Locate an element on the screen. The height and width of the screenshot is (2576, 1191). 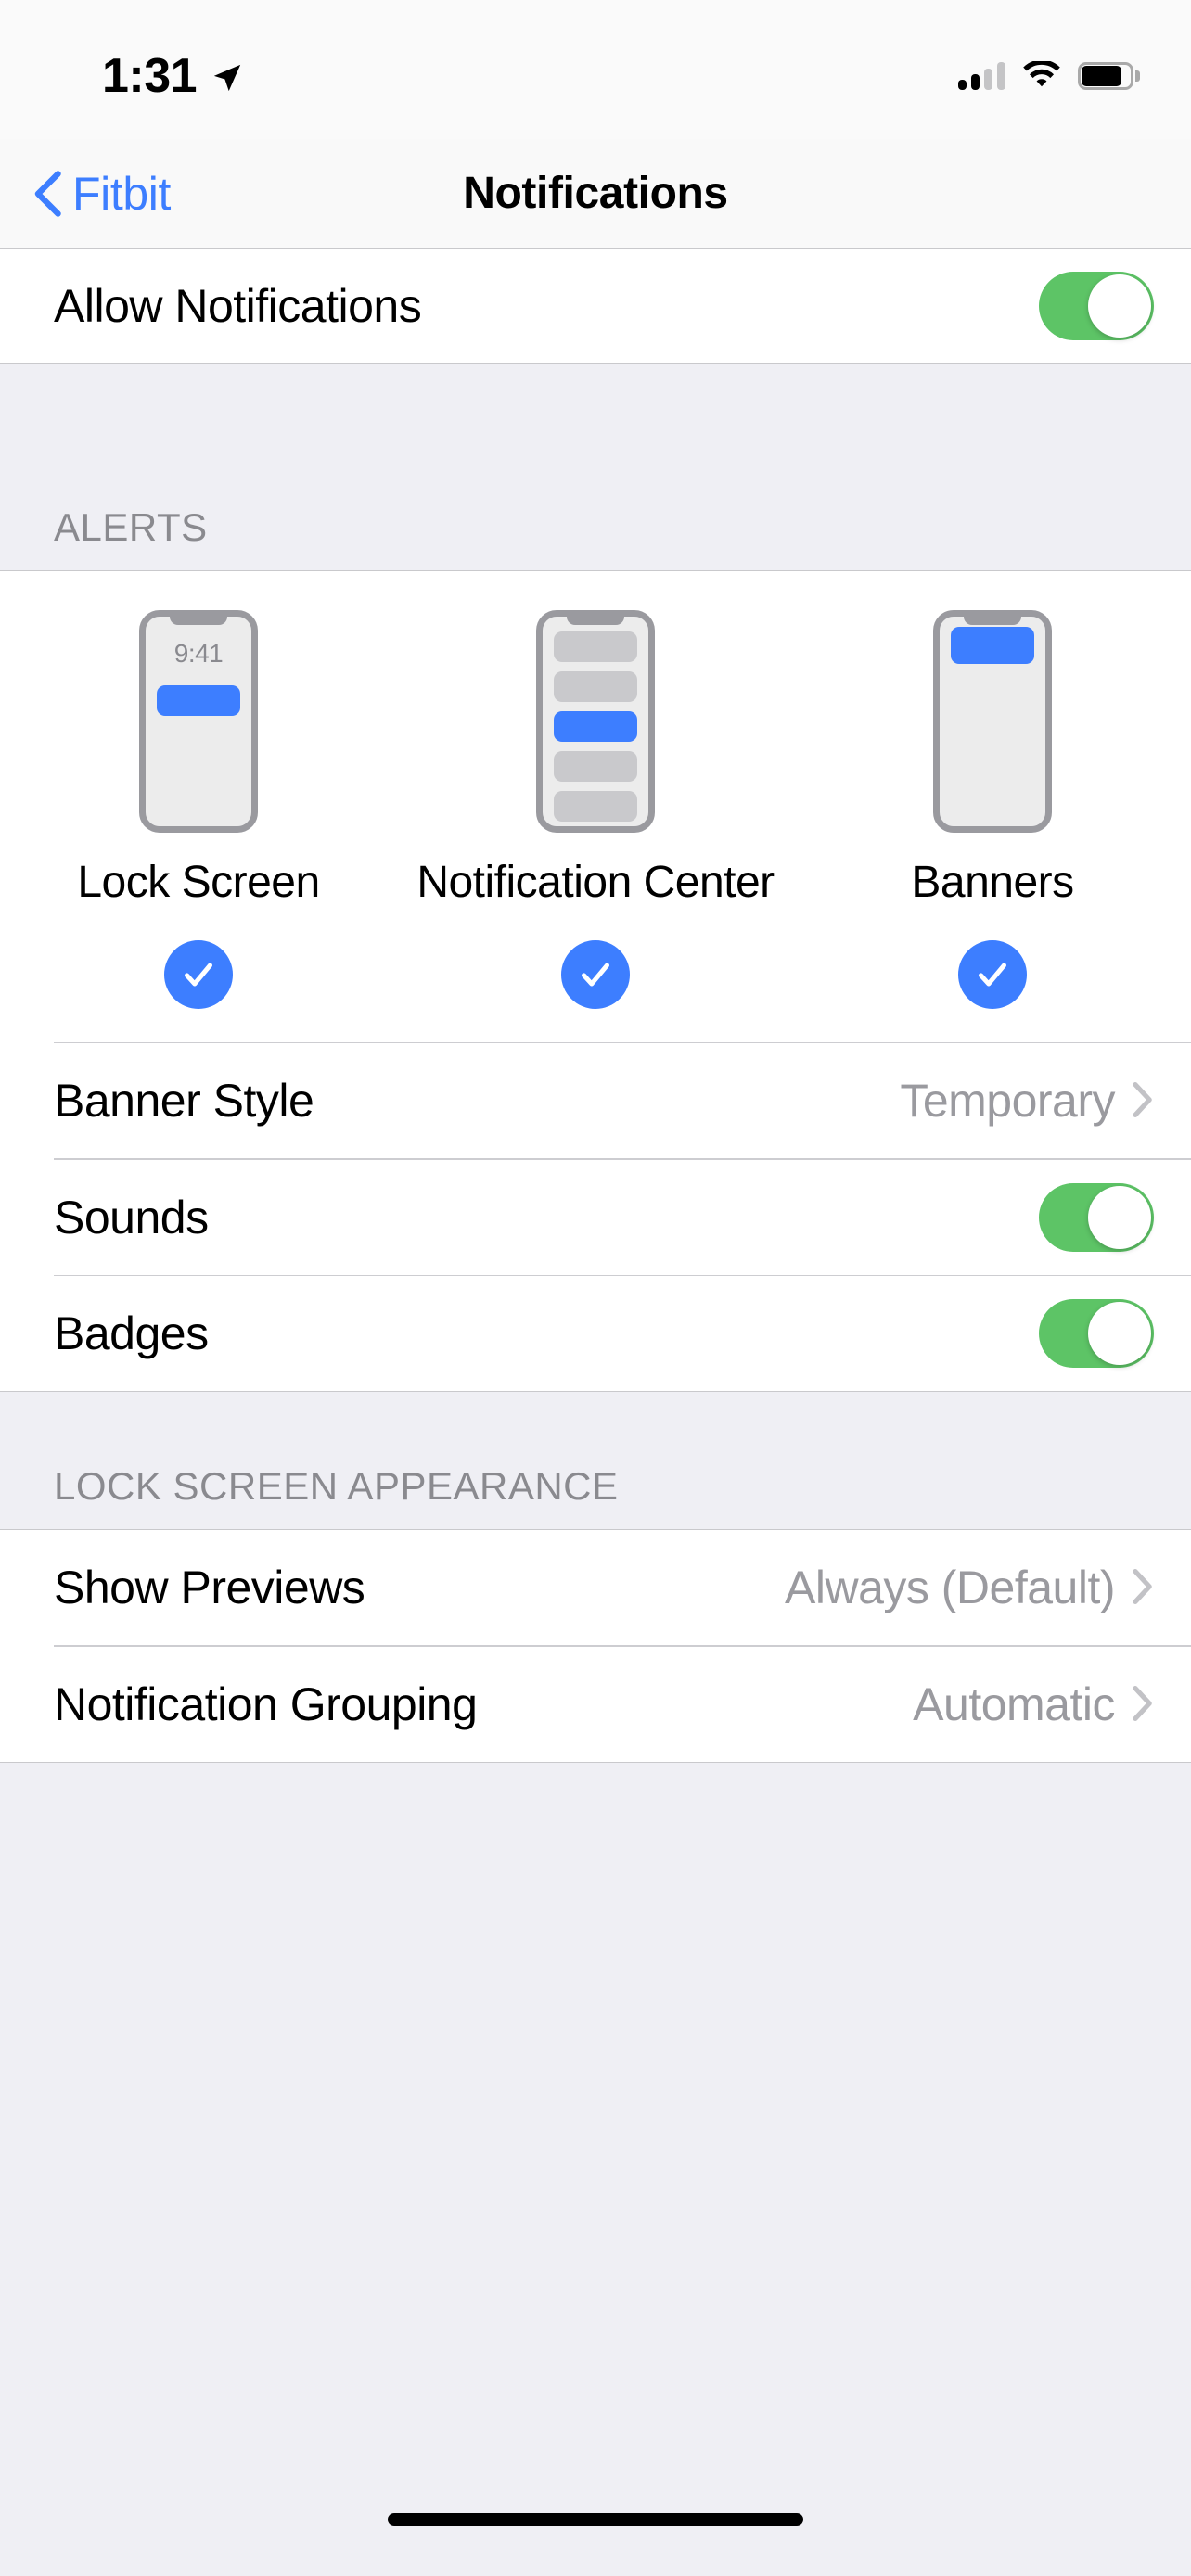
row-label: Allow Notifications is located at coordinates (238, 306).